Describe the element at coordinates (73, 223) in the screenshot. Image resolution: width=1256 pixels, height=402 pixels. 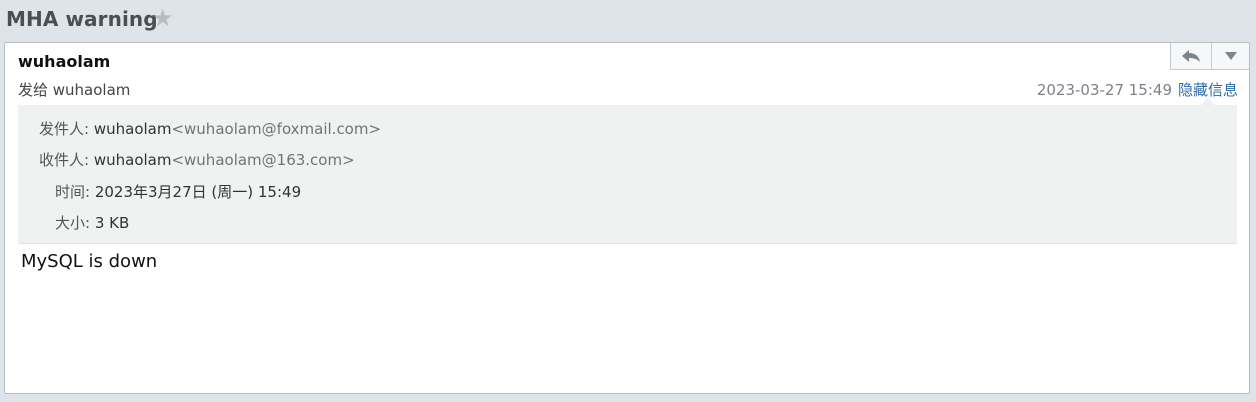
I see `size-label: 大小:` at that location.